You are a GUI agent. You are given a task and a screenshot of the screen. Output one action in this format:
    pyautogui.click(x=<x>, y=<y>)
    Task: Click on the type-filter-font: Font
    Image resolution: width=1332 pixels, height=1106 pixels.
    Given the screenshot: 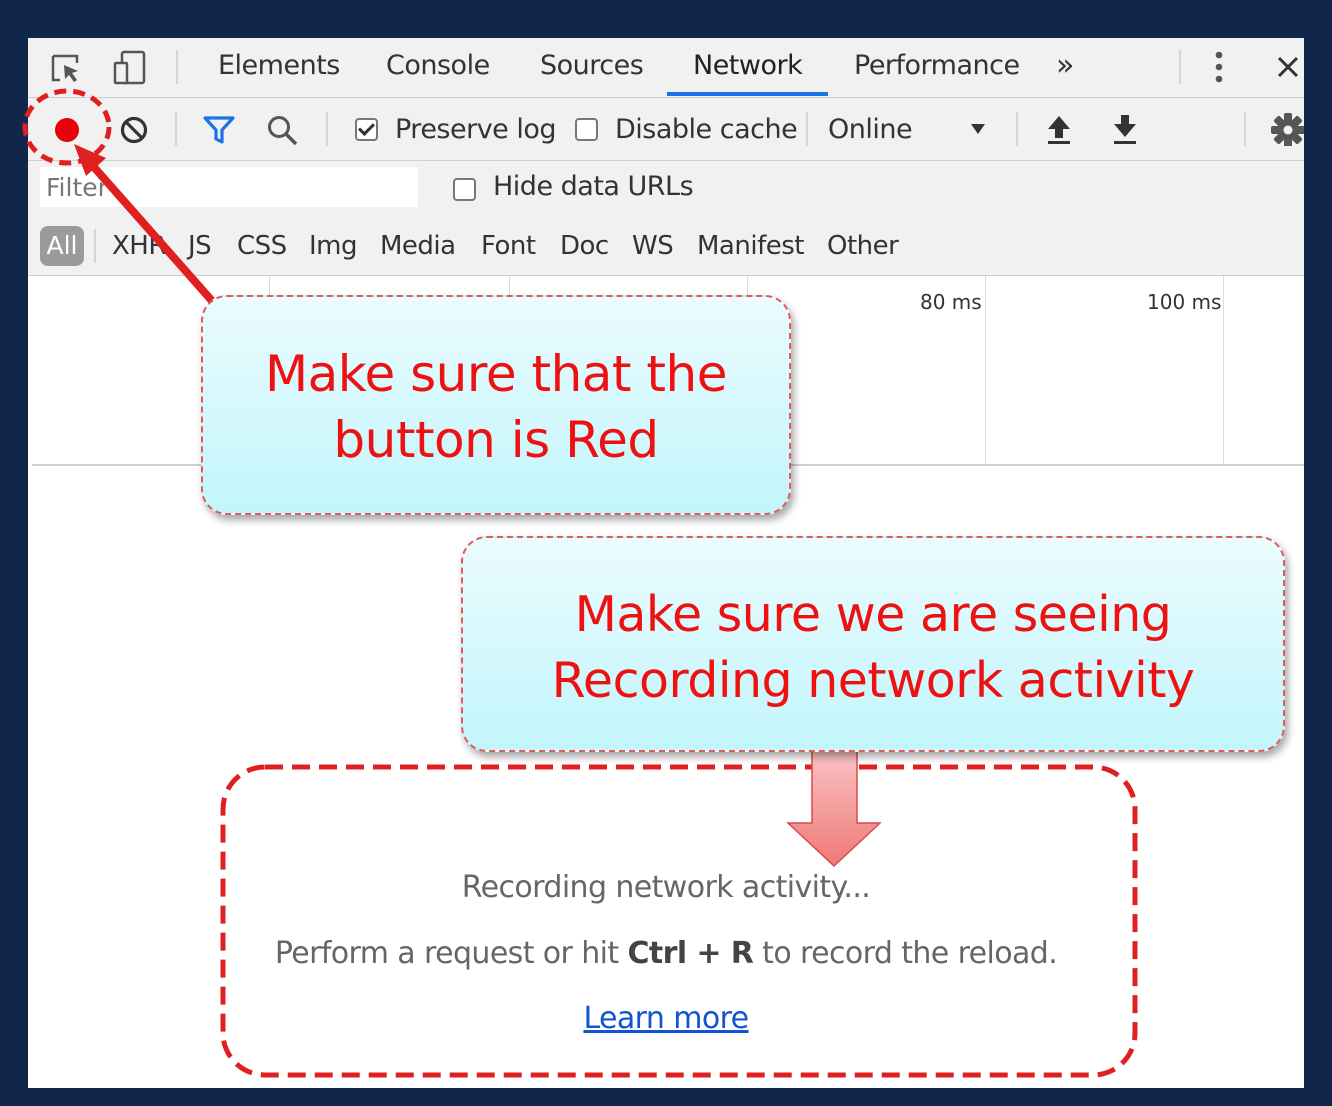 What is the action you would take?
    pyautogui.click(x=508, y=246)
    